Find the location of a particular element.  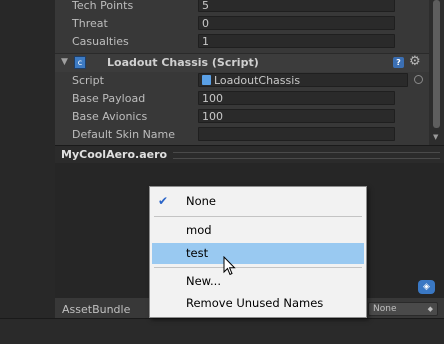

menu-item-label: Remove Unused Names is located at coordinates (255, 303).